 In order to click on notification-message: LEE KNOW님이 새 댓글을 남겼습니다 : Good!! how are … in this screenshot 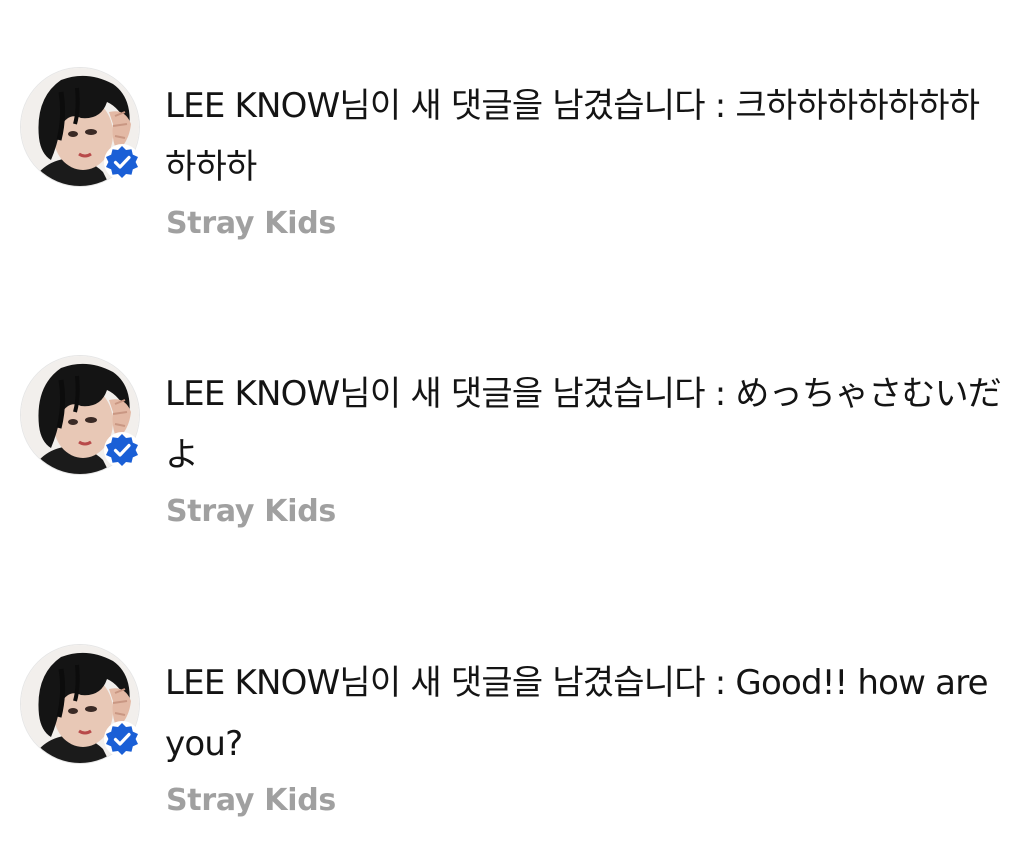, I will do `click(581, 713)`.